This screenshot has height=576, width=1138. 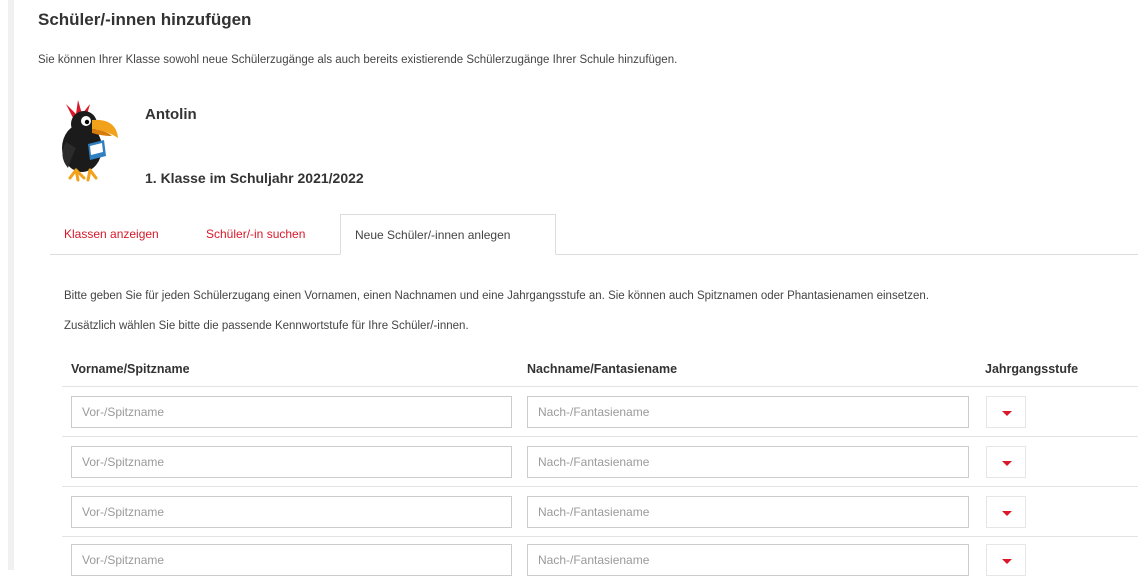 I want to click on tab-klassen-anzeigen: Klassen anzeigen, so click(x=111, y=234).